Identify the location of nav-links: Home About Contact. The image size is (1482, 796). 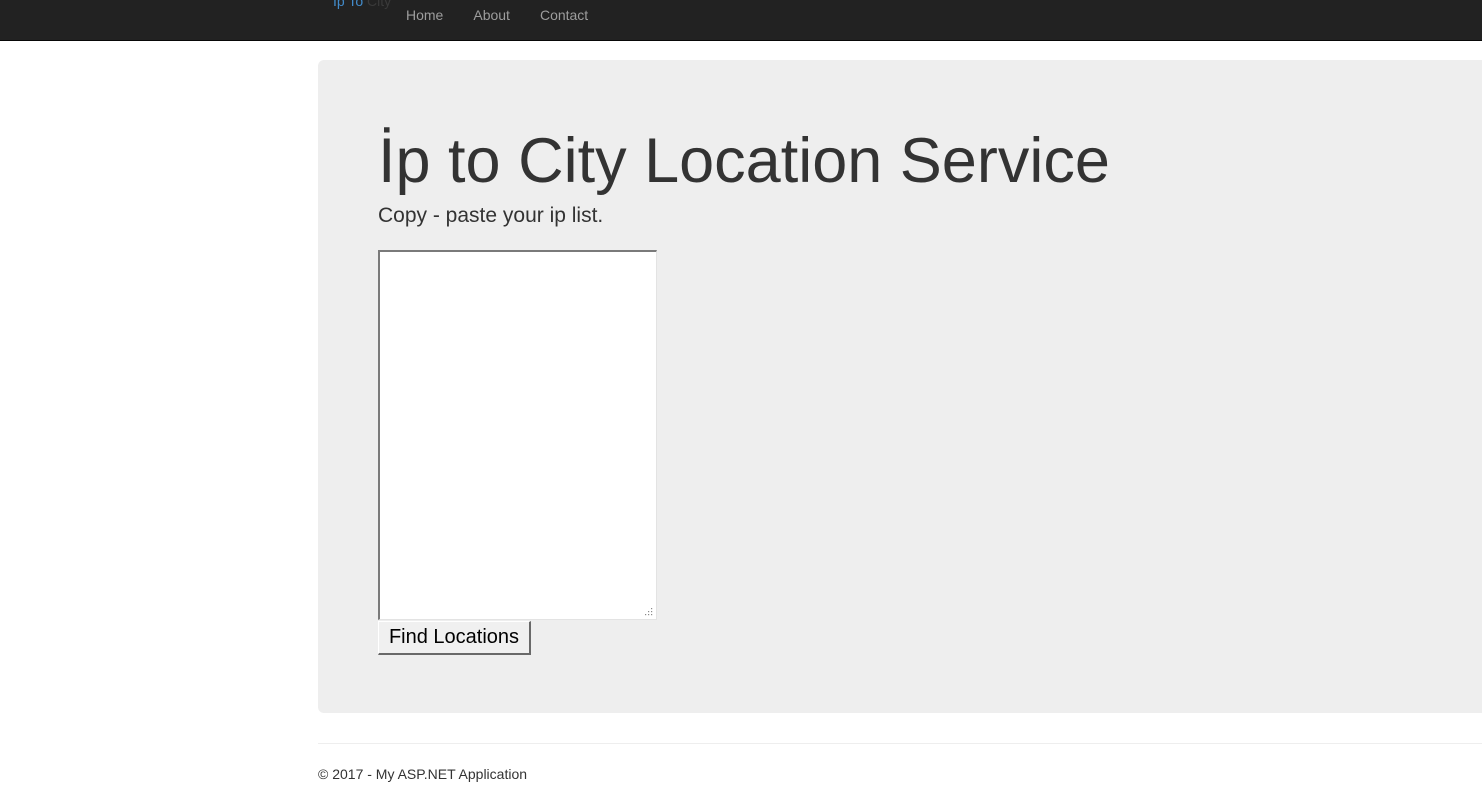
(497, 15).